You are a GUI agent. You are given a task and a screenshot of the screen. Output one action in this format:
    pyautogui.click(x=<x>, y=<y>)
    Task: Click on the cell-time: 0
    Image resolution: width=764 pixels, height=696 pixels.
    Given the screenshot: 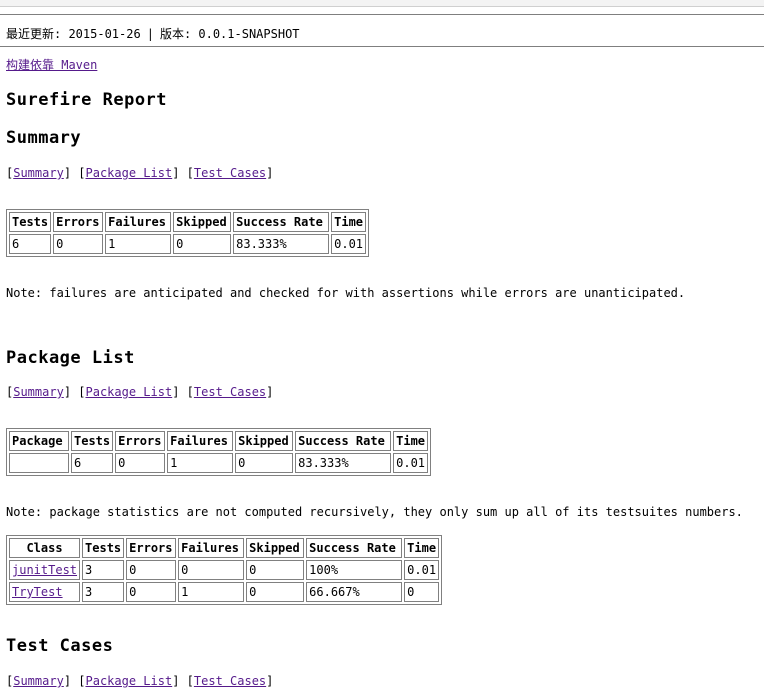 What is the action you would take?
    pyautogui.click(x=422, y=592)
    